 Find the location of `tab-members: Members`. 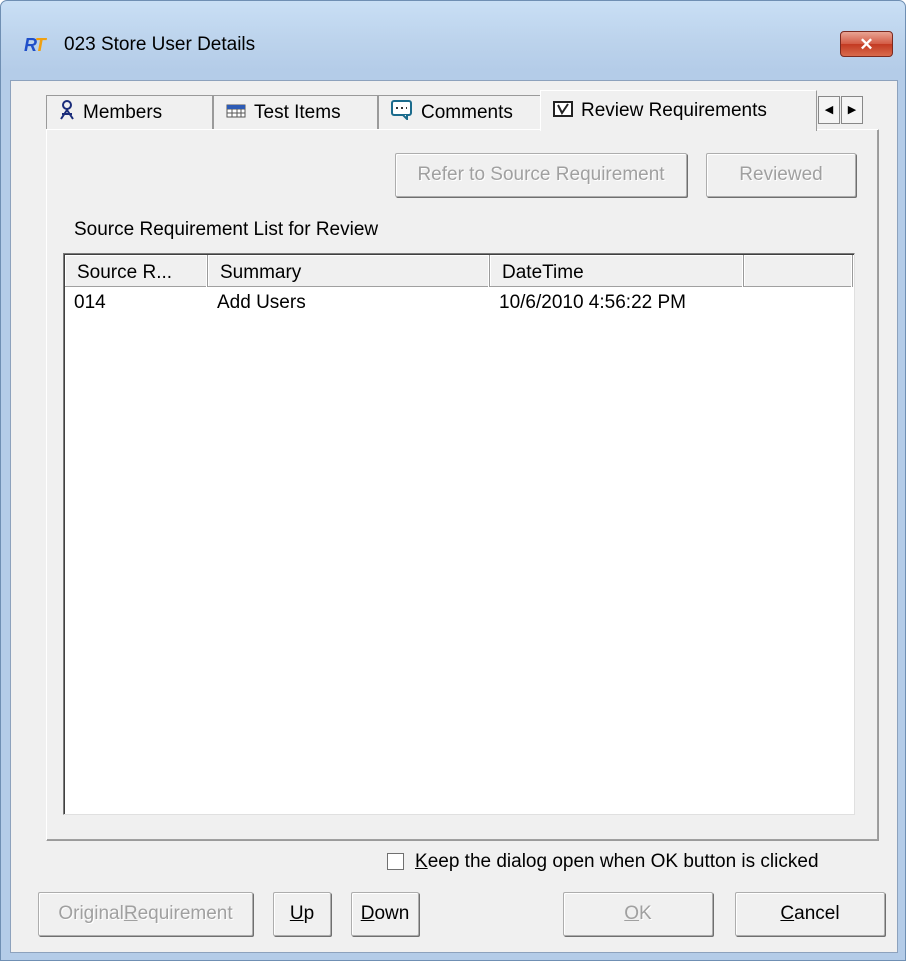

tab-members: Members is located at coordinates (129, 112).